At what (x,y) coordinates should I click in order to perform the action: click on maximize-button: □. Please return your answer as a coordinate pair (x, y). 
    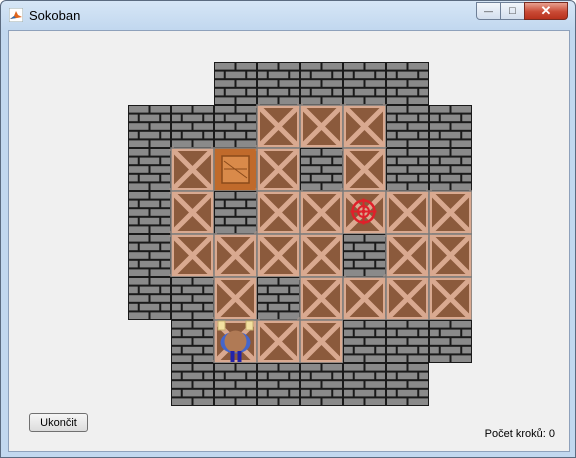
    Looking at the image, I should click on (512, 11).